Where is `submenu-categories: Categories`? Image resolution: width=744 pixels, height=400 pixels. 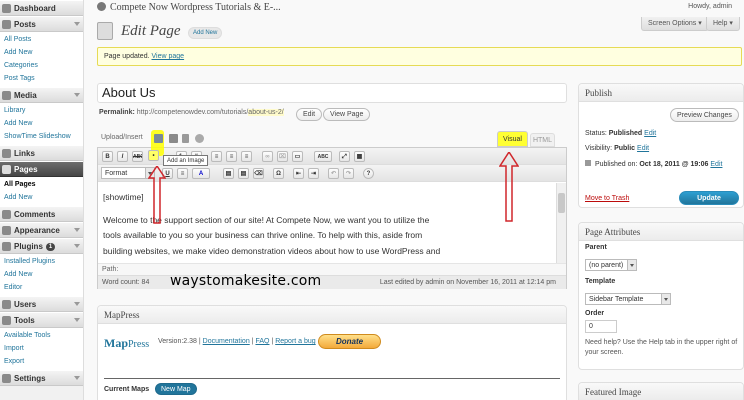
submenu-categories: Categories is located at coordinates (41, 65).